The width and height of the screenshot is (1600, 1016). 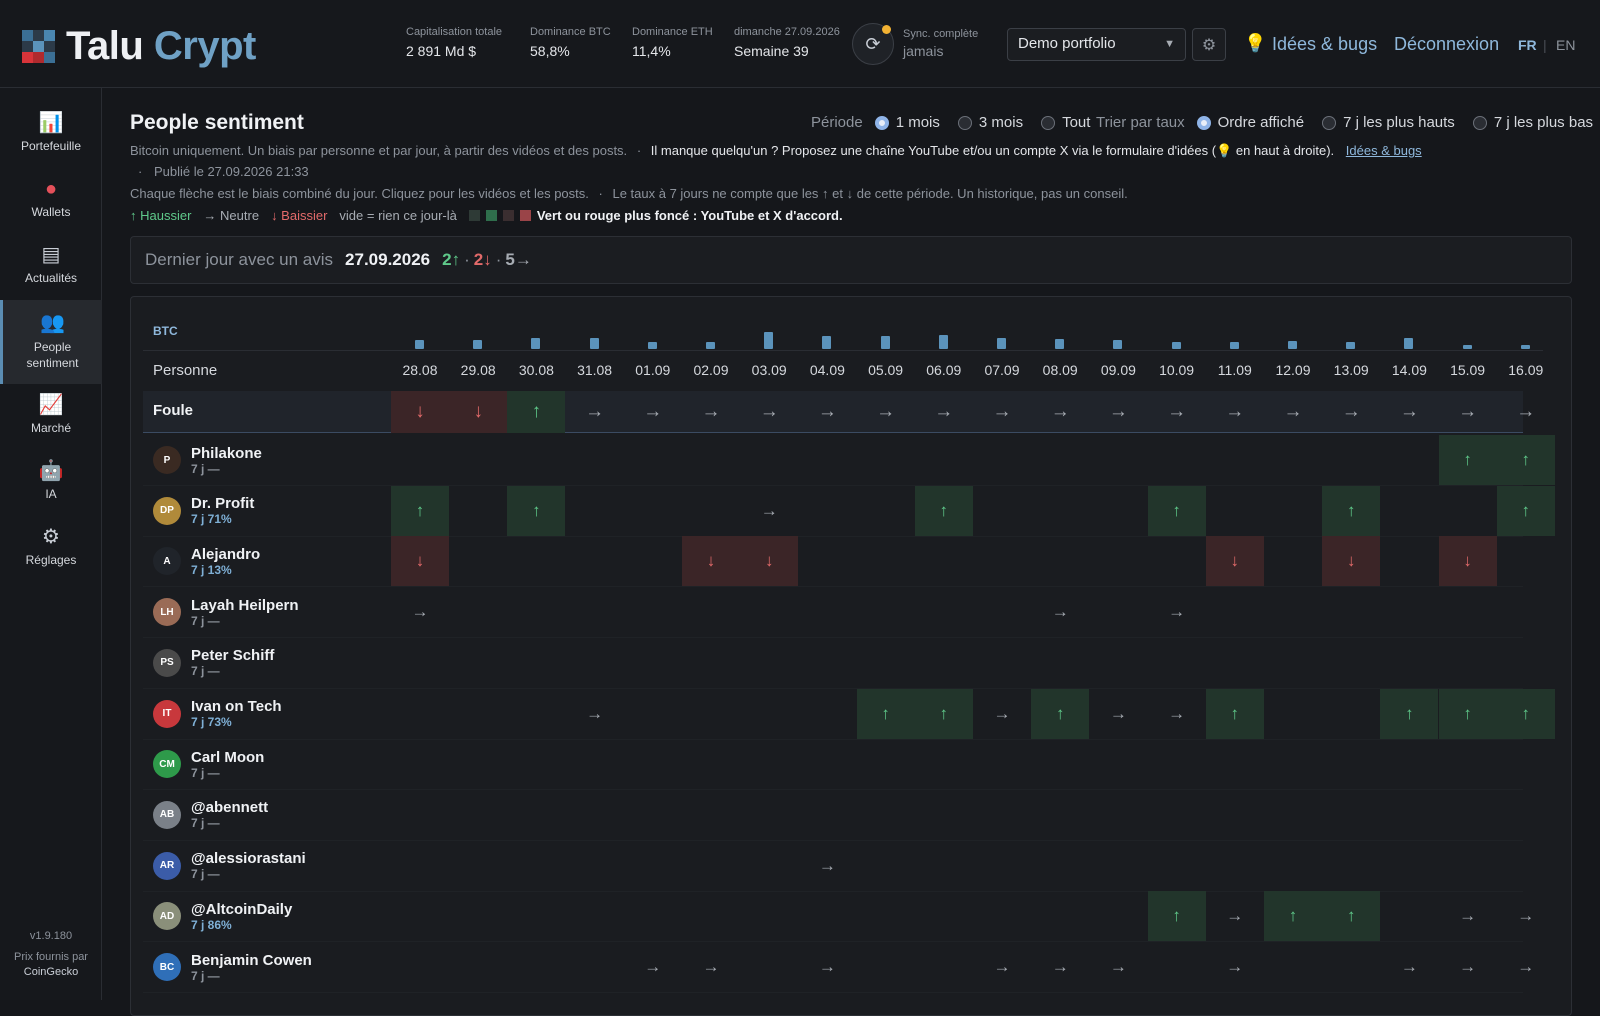 I want to click on sidebar-item-settings: ⚙ Réglages, so click(x=51, y=551).